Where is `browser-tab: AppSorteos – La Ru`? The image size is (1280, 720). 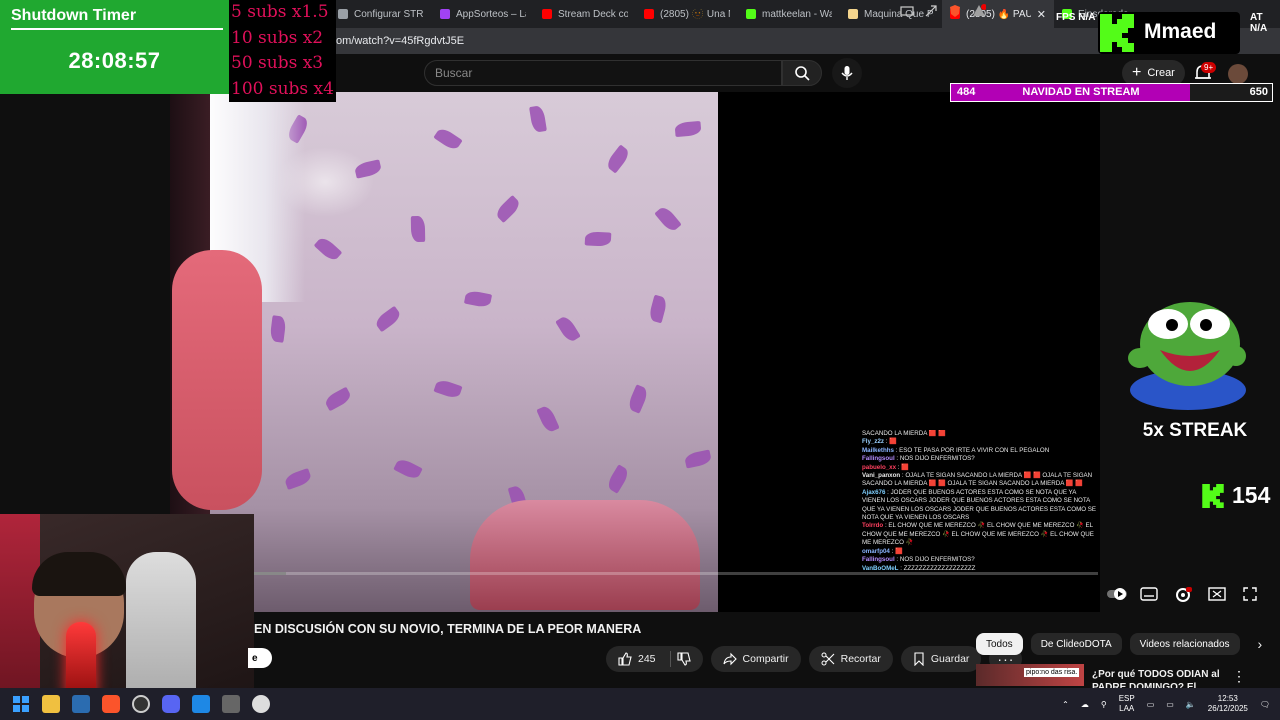 browser-tab: AppSorteos – La Ru is located at coordinates (483, 14).